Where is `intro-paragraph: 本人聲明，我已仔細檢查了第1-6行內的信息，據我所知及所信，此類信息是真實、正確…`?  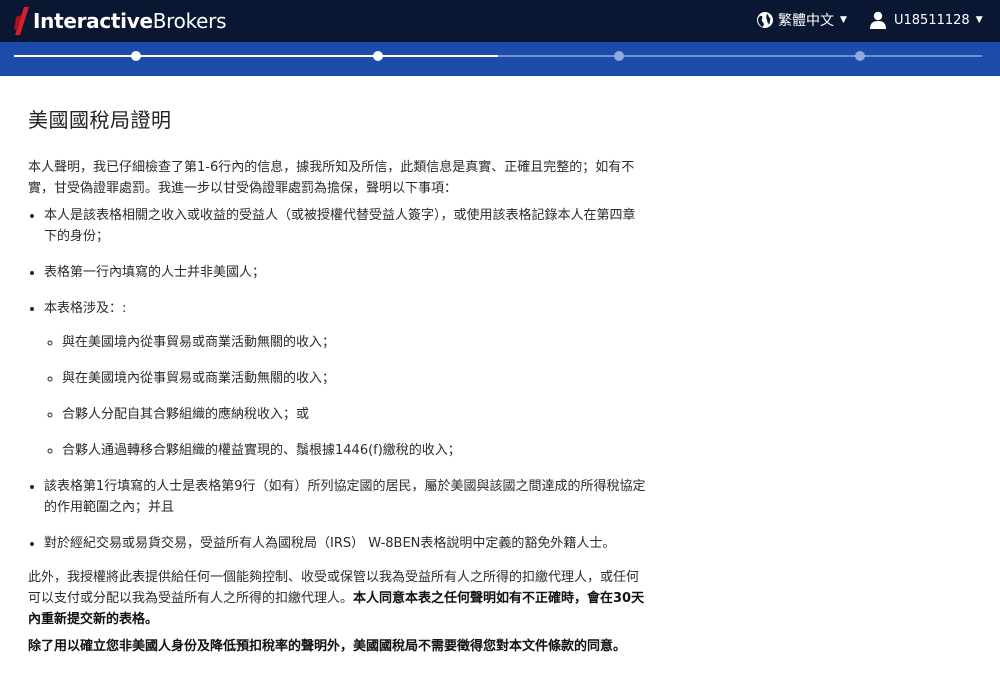
intro-paragraph: 本人聲明，我已仔細檢查了第1-6行內的信息，據我所知及所信，此類信息是真實、正確… is located at coordinates (331, 178).